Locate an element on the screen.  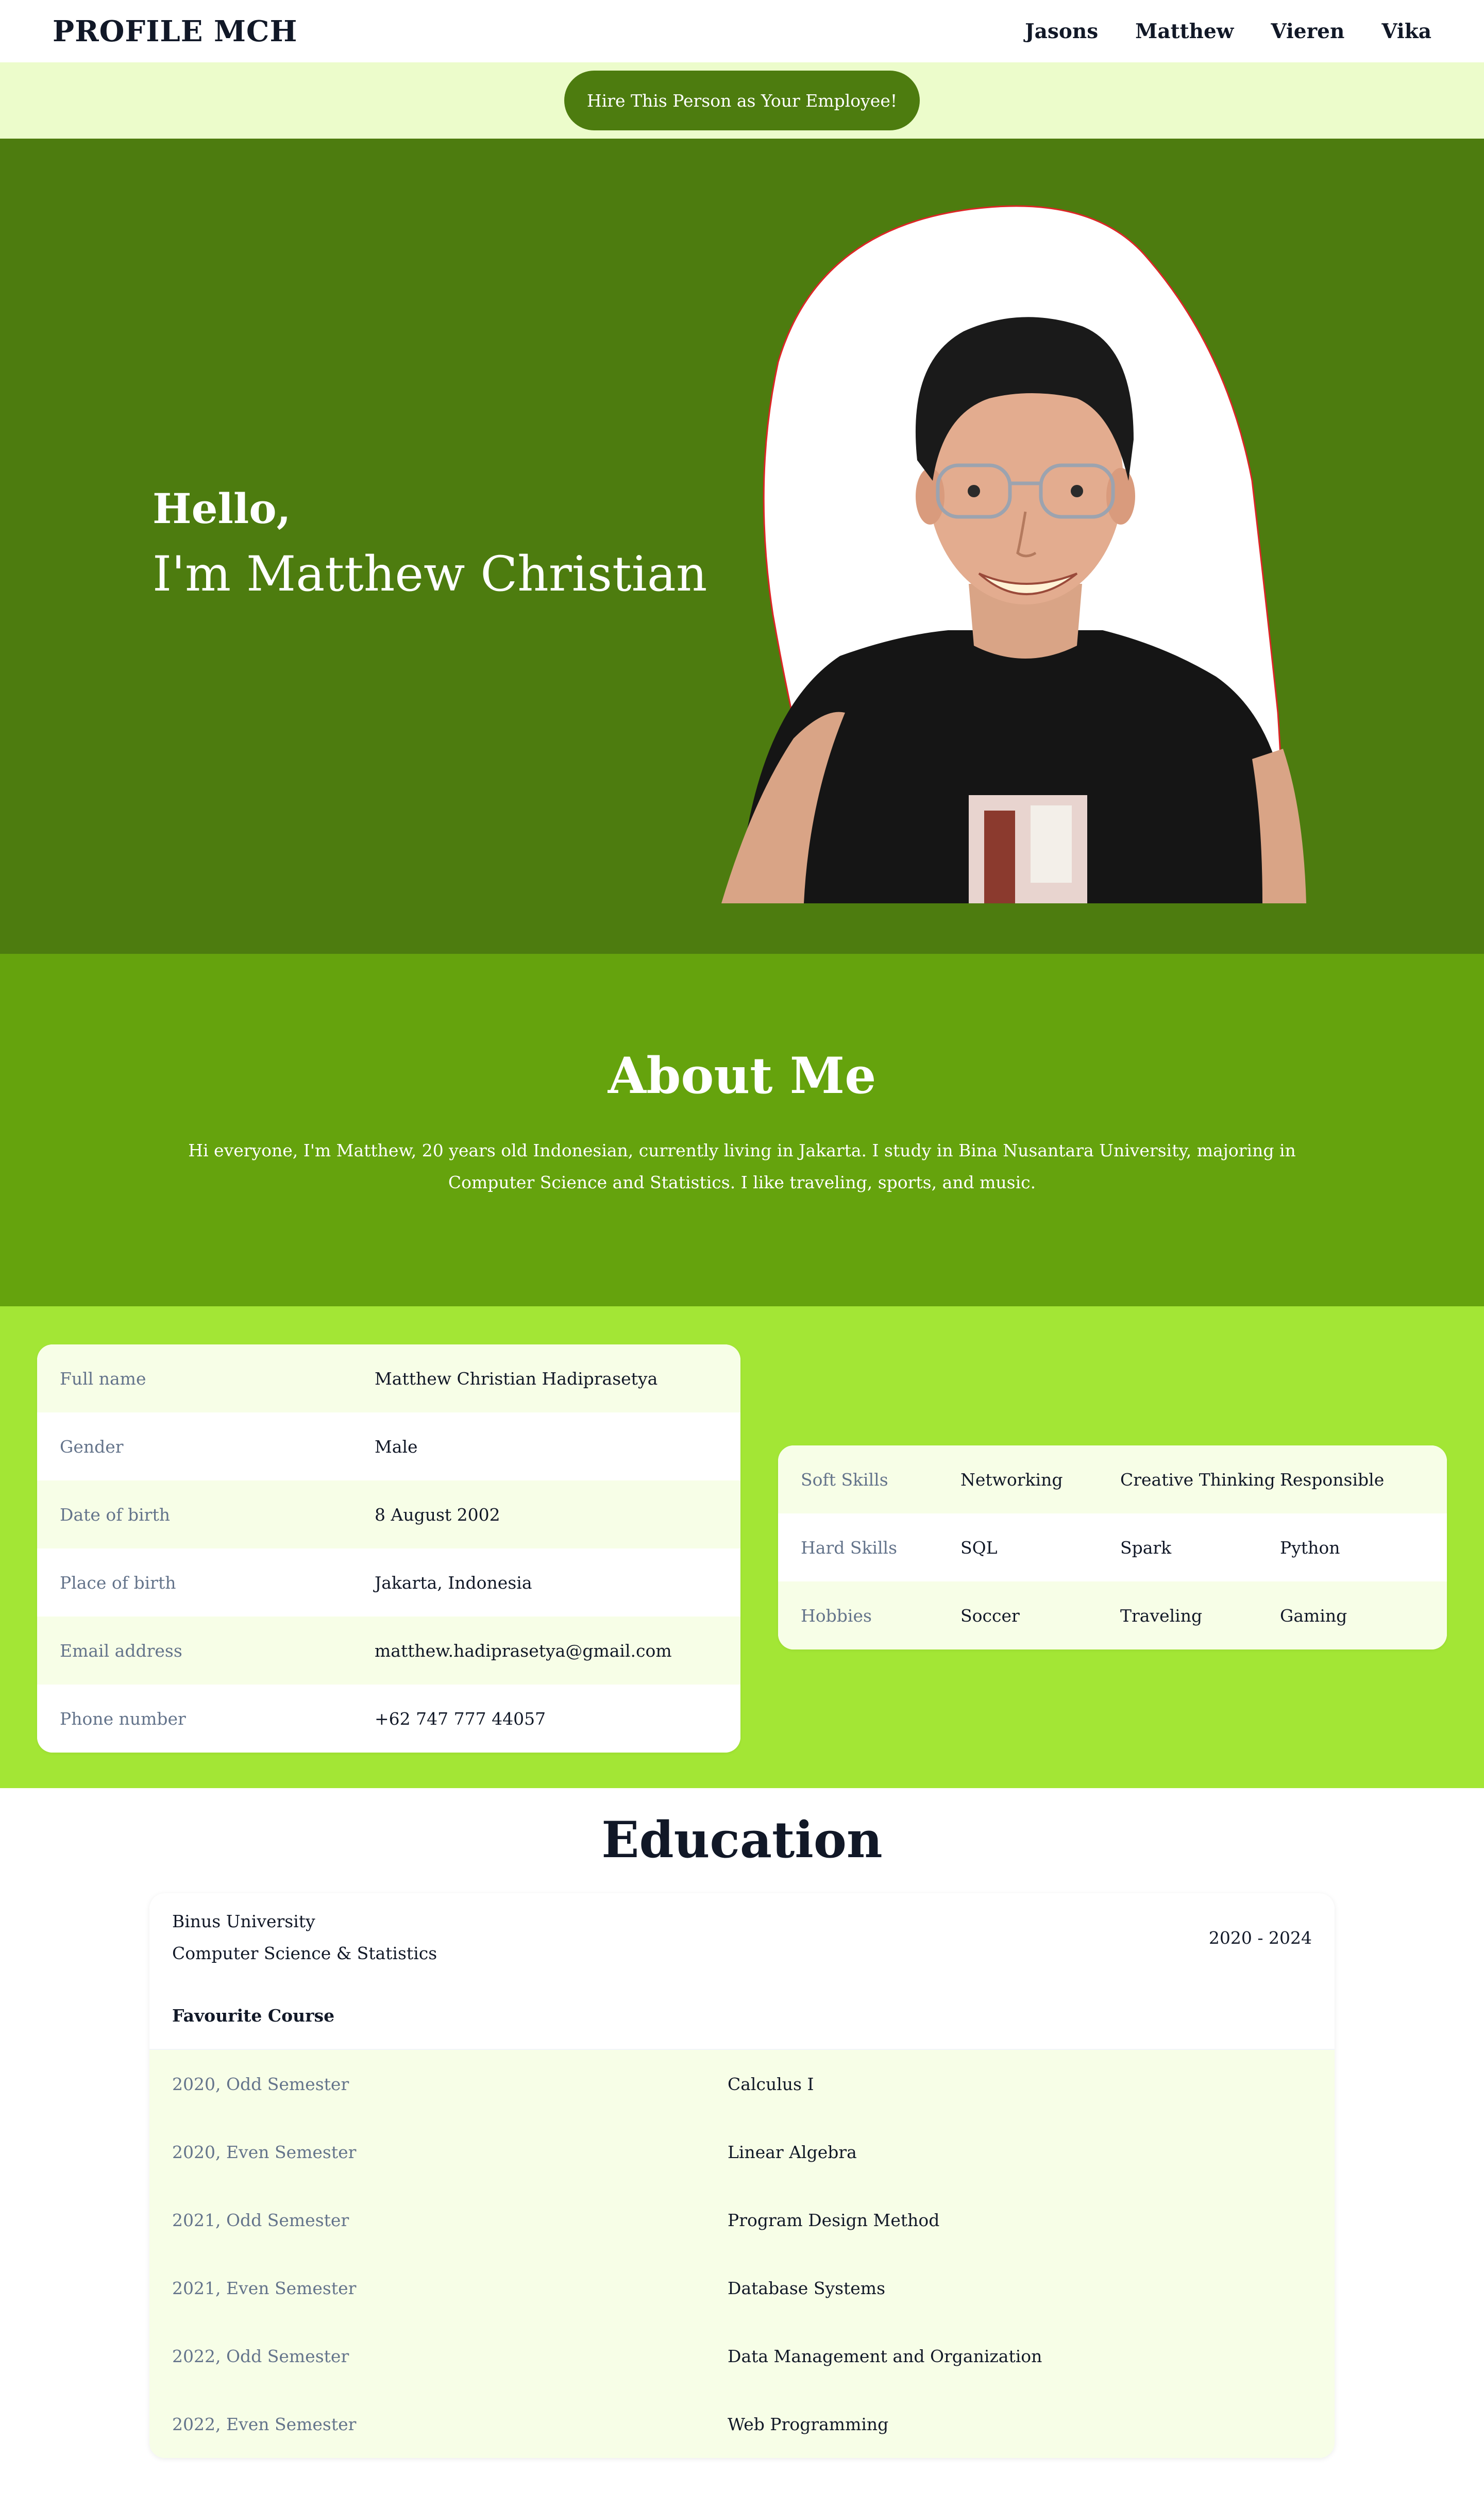
info-row-gender: Gender Male is located at coordinates (388, 1446).